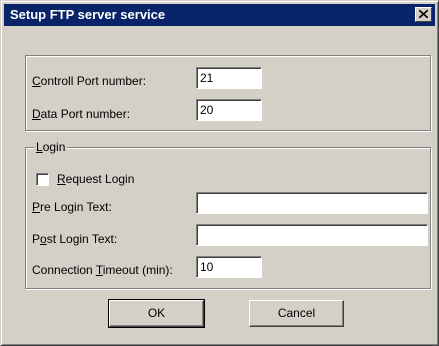  I want to click on post-login-label: Post Login Text:, so click(75, 239).